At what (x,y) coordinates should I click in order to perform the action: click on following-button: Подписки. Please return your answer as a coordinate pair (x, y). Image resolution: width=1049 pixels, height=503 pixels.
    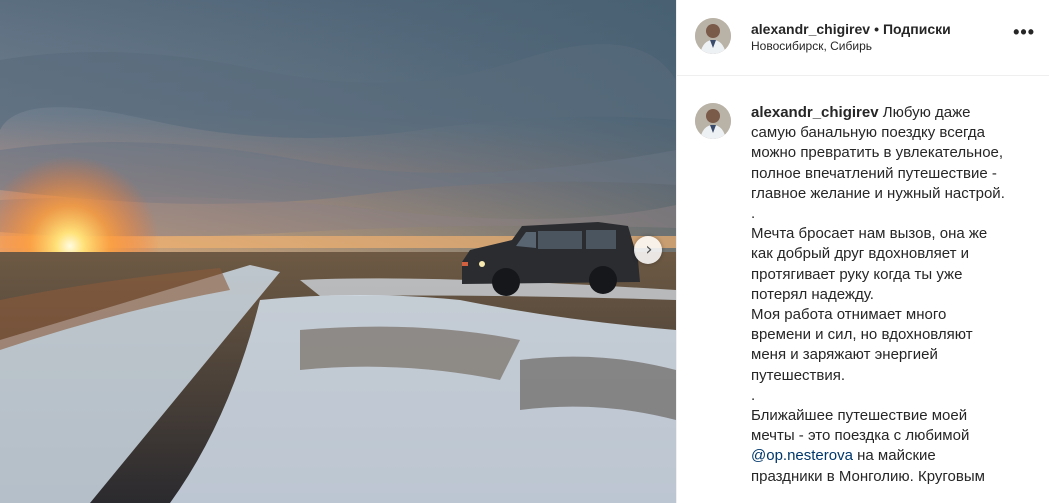
    Looking at the image, I should click on (917, 29).